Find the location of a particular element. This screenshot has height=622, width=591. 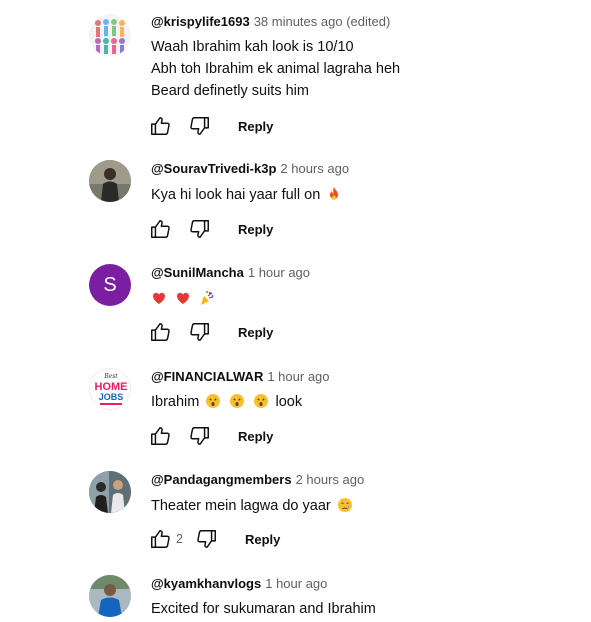

comment-text: Ibrahim is located at coordinates (175, 402).